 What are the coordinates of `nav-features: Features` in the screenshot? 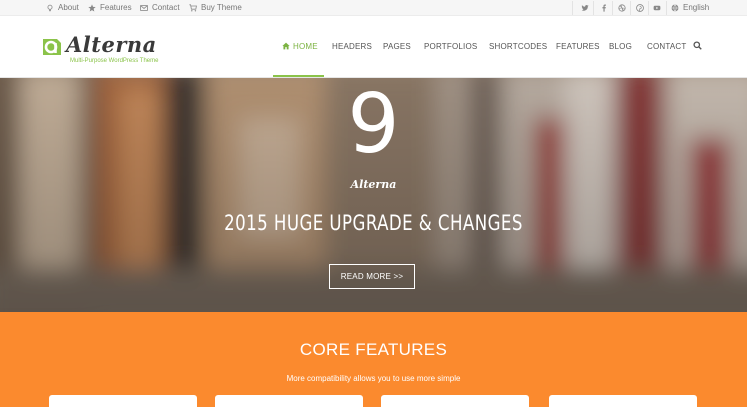 It's located at (578, 46).